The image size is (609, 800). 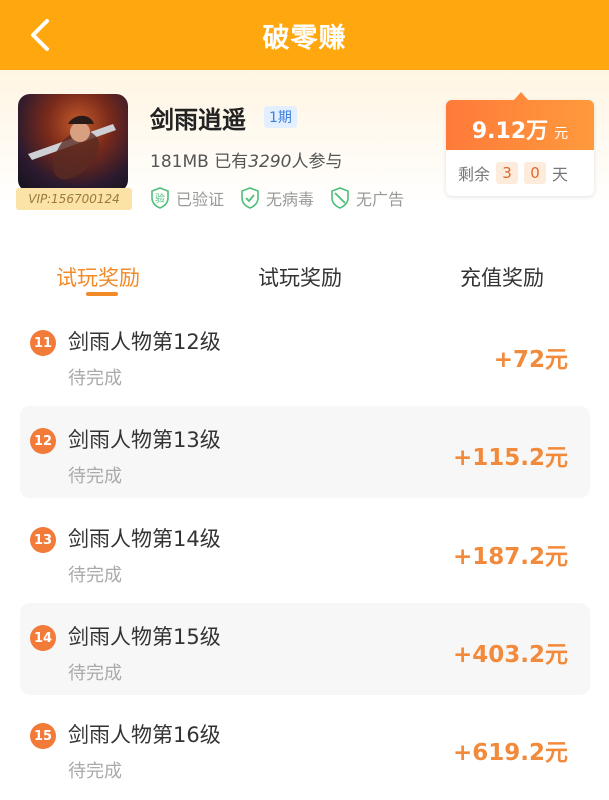 What do you see at coordinates (340, 198) in the screenshot?
I see `shield-slash-icon` at bounding box center [340, 198].